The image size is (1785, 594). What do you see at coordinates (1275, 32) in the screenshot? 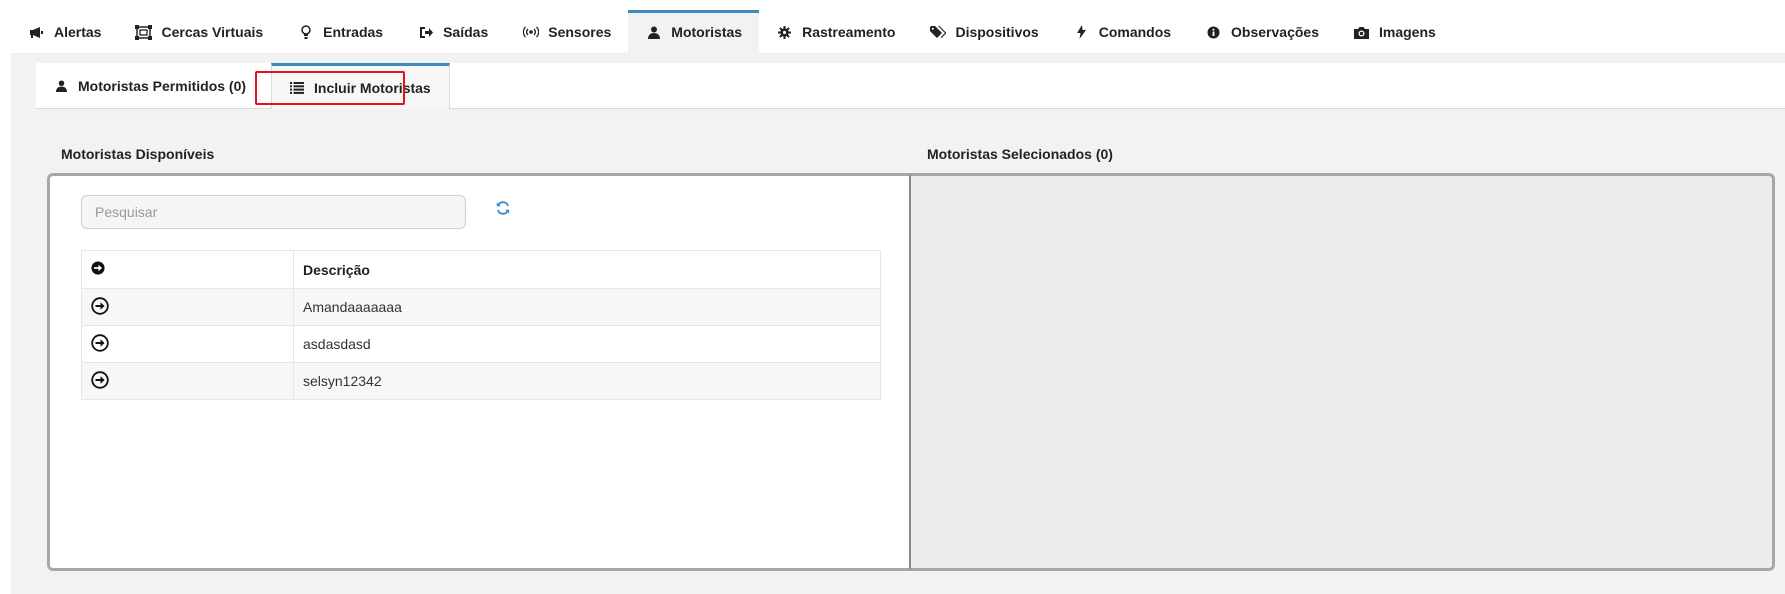
I see `tab-label: Observações` at bounding box center [1275, 32].